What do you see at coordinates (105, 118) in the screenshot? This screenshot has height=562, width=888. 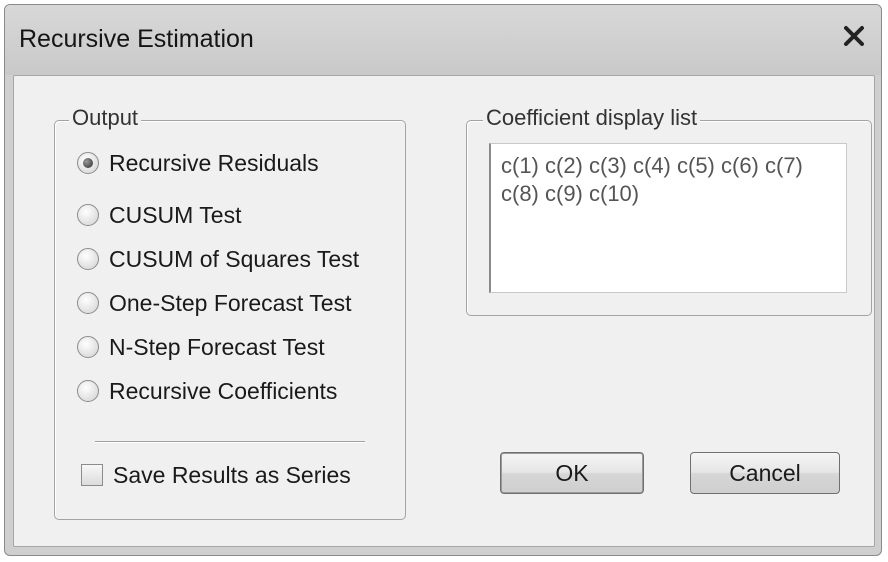 I see `output-group-legend: Output` at bounding box center [105, 118].